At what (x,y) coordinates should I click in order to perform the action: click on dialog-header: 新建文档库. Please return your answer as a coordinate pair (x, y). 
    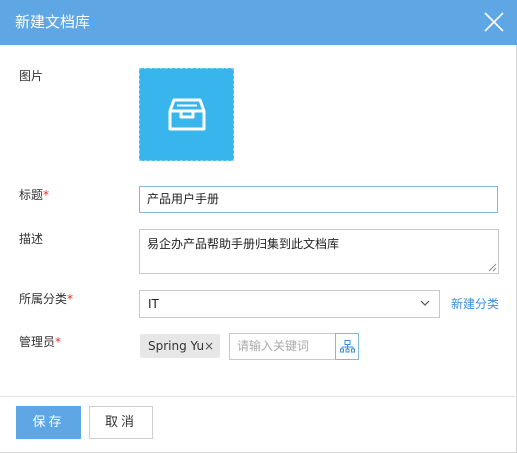
    Looking at the image, I should click on (258, 22).